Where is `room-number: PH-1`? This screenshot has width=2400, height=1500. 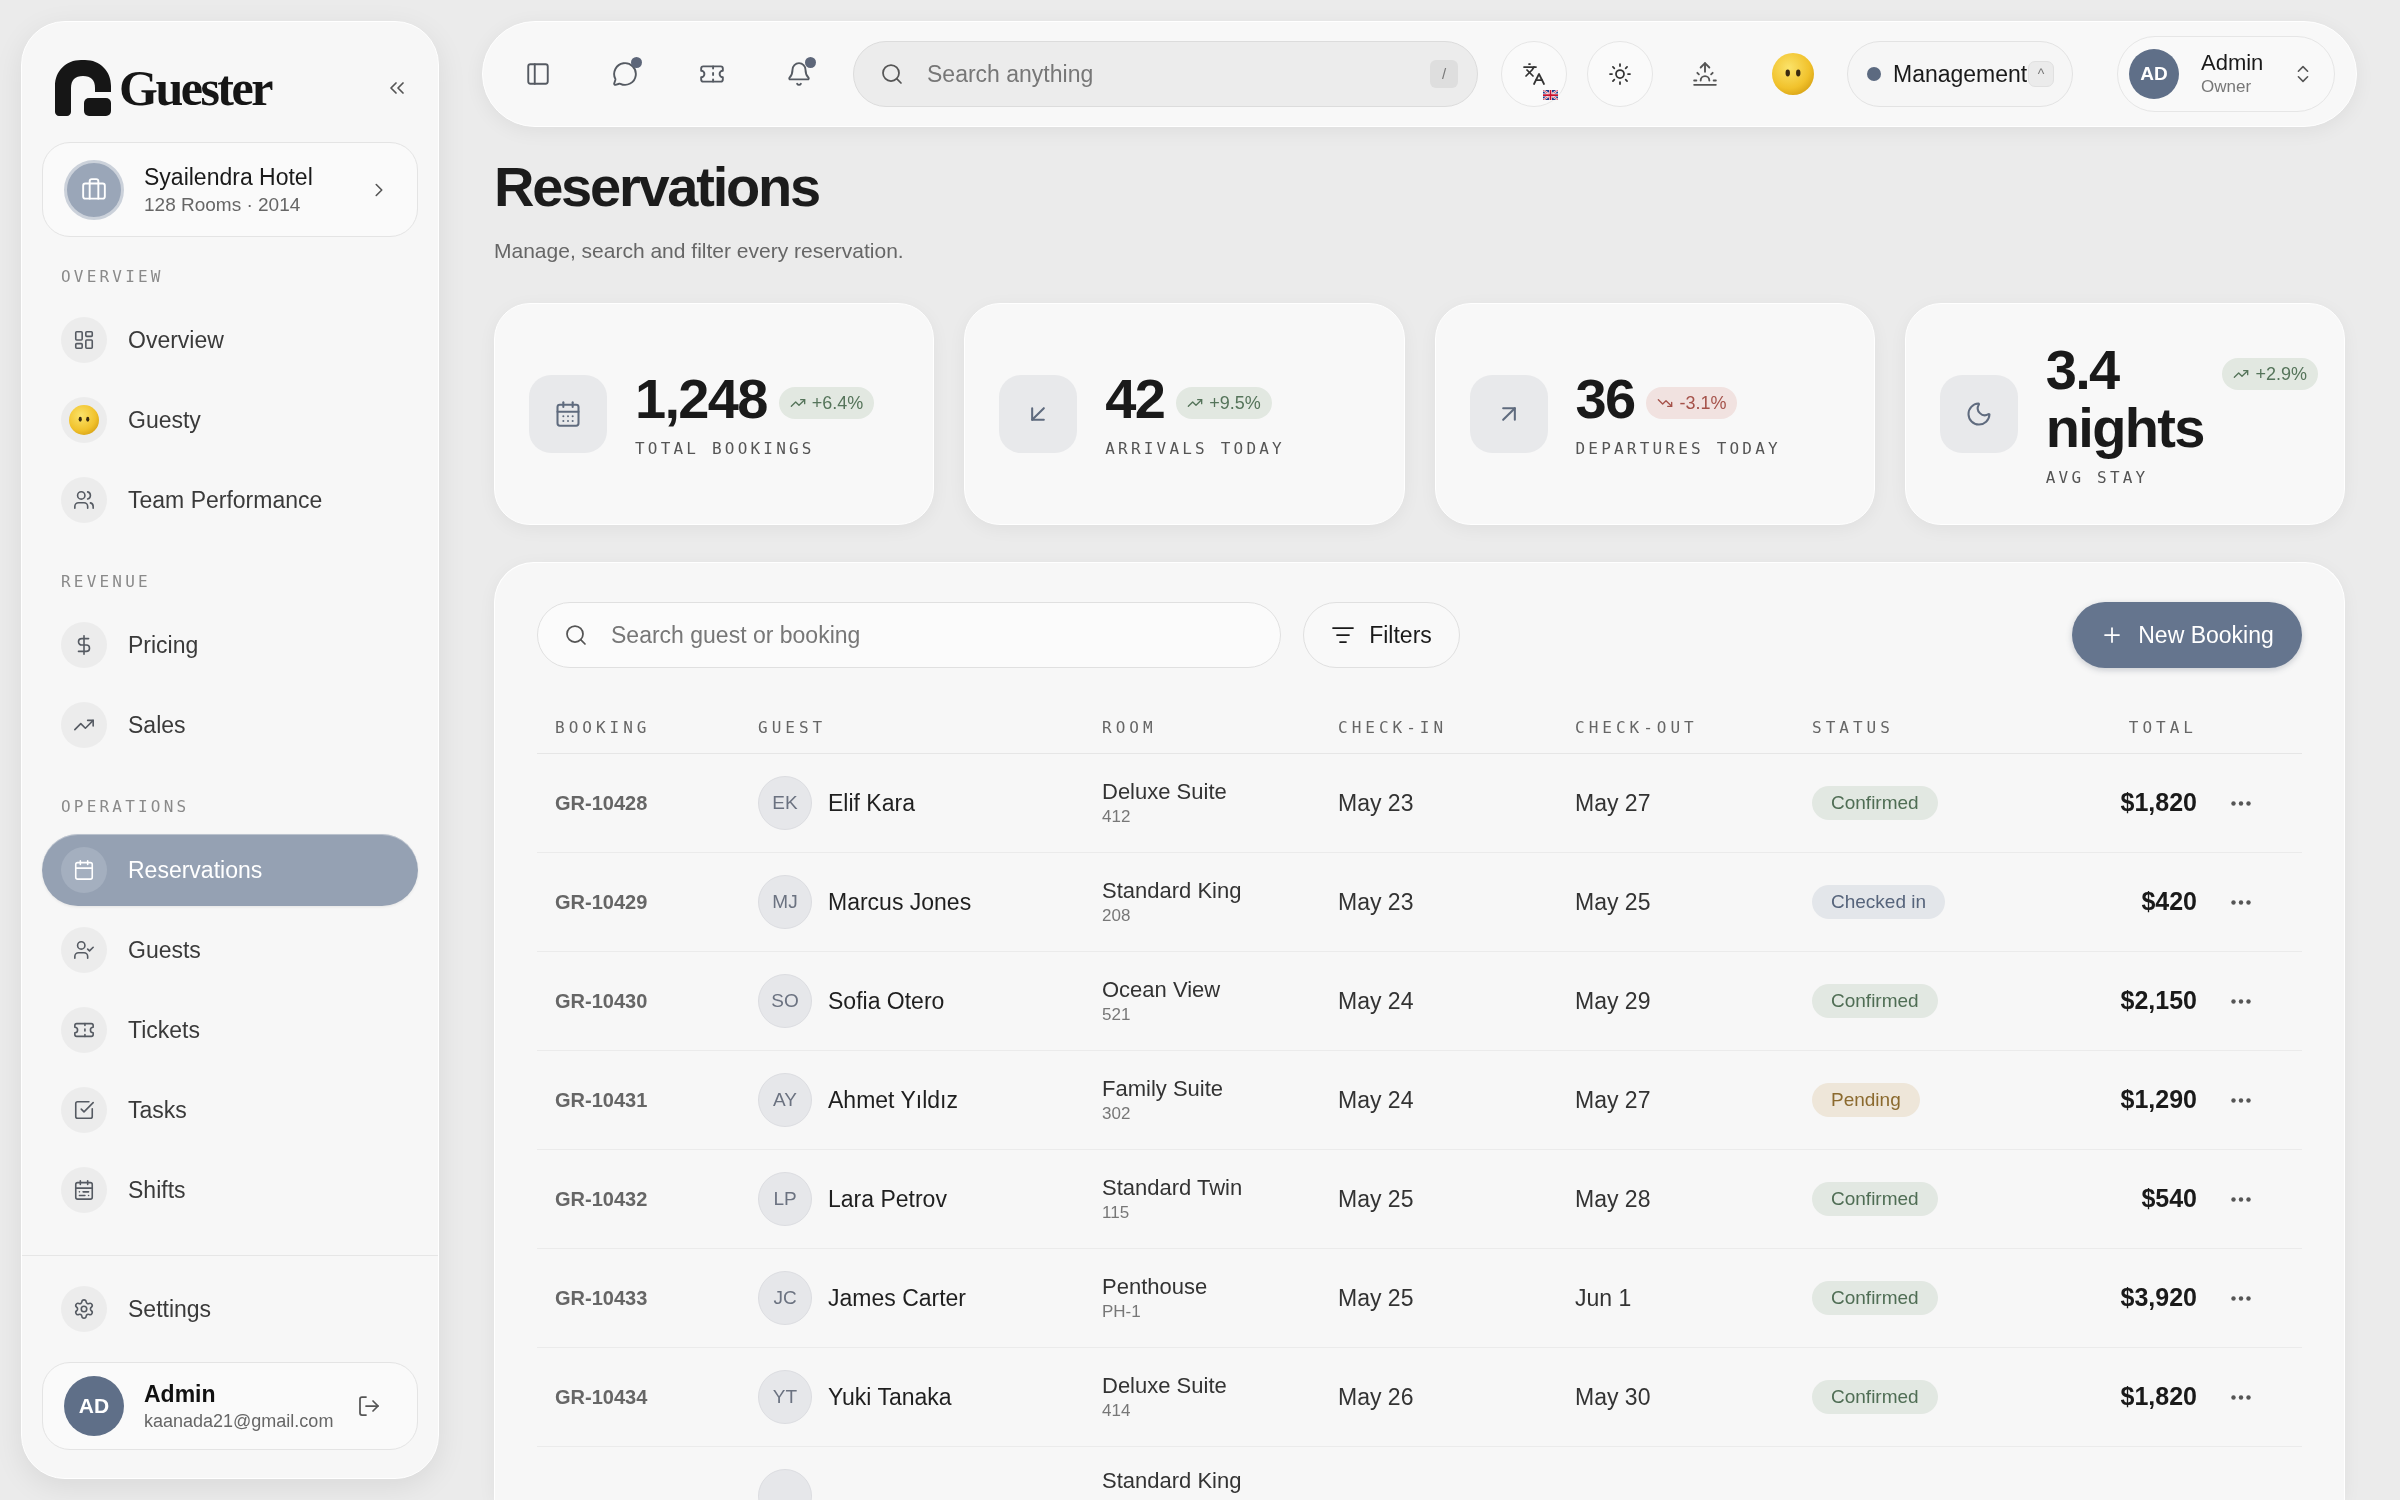
room-number: PH-1 is located at coordinates (1121, 1312).